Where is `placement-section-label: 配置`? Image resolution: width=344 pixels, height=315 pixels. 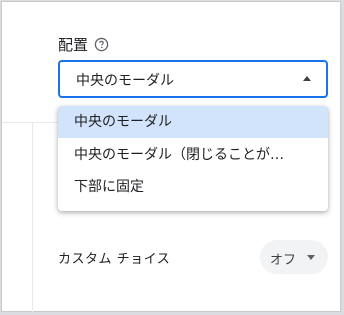 placement-section-label: 配置 is located at coordinates (83, 44).